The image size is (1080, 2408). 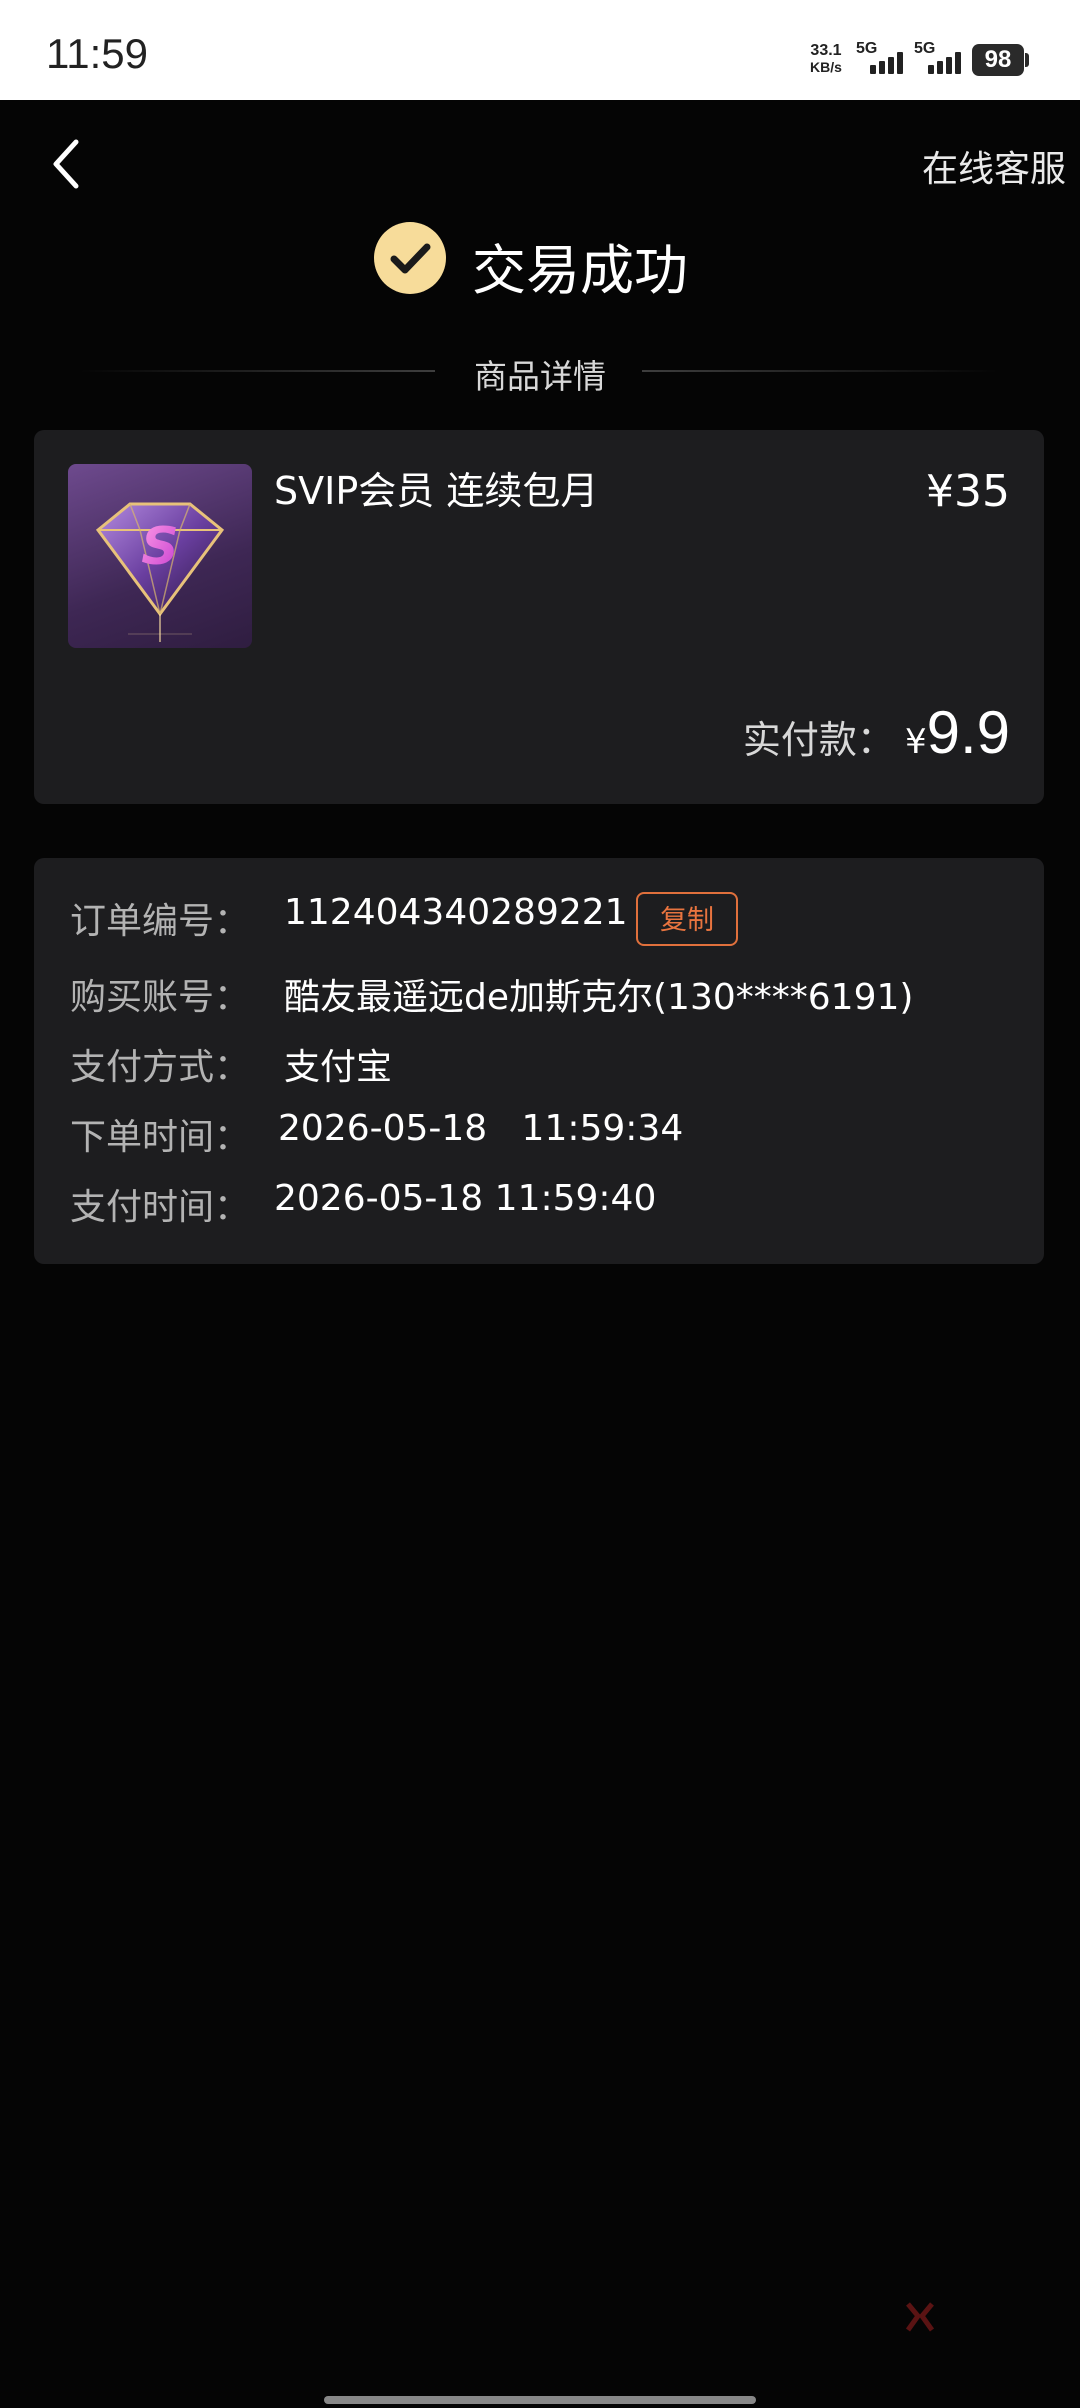 What do you see at coordinates (687, 919) in the screenshot?
I see `copy-button: 复制` at bounding box center [687, 919].